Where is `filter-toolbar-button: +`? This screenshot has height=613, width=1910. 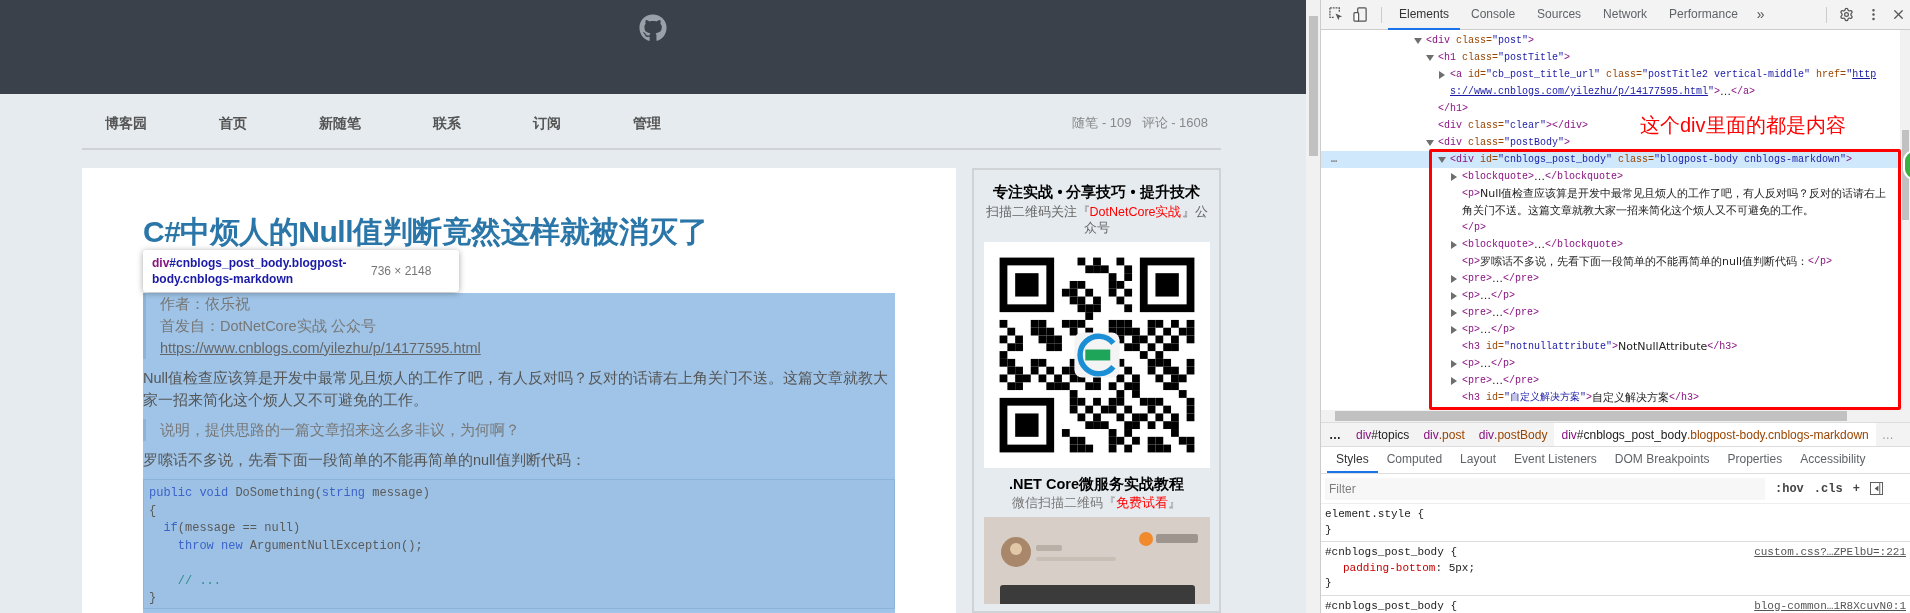
filter-toolbar-button: + is located at coordinates (1856, 488).